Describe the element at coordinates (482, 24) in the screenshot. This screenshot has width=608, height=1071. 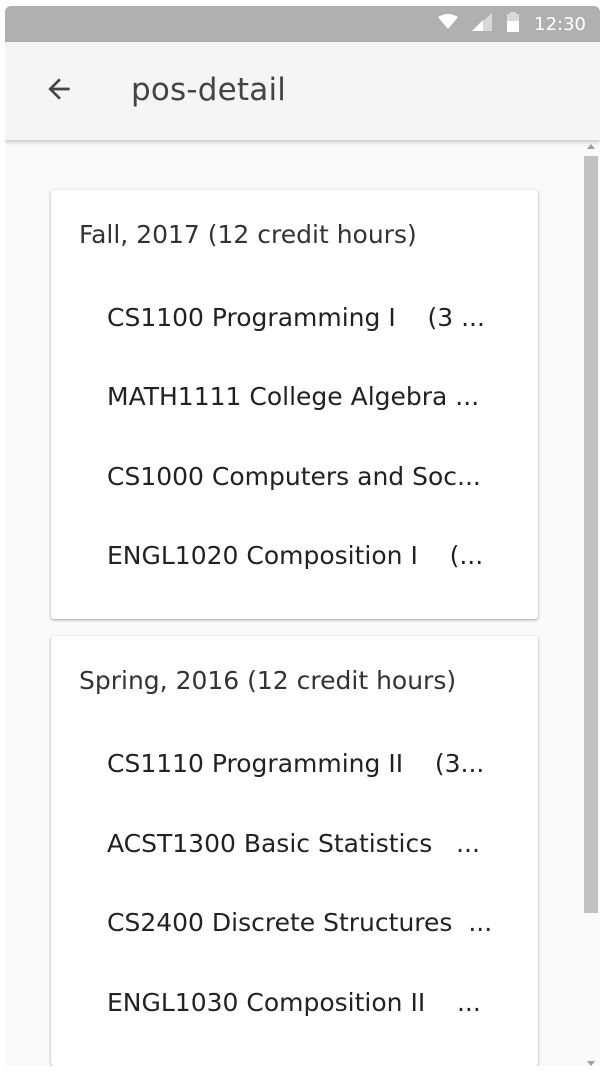
I see `signal-icon` at that location.